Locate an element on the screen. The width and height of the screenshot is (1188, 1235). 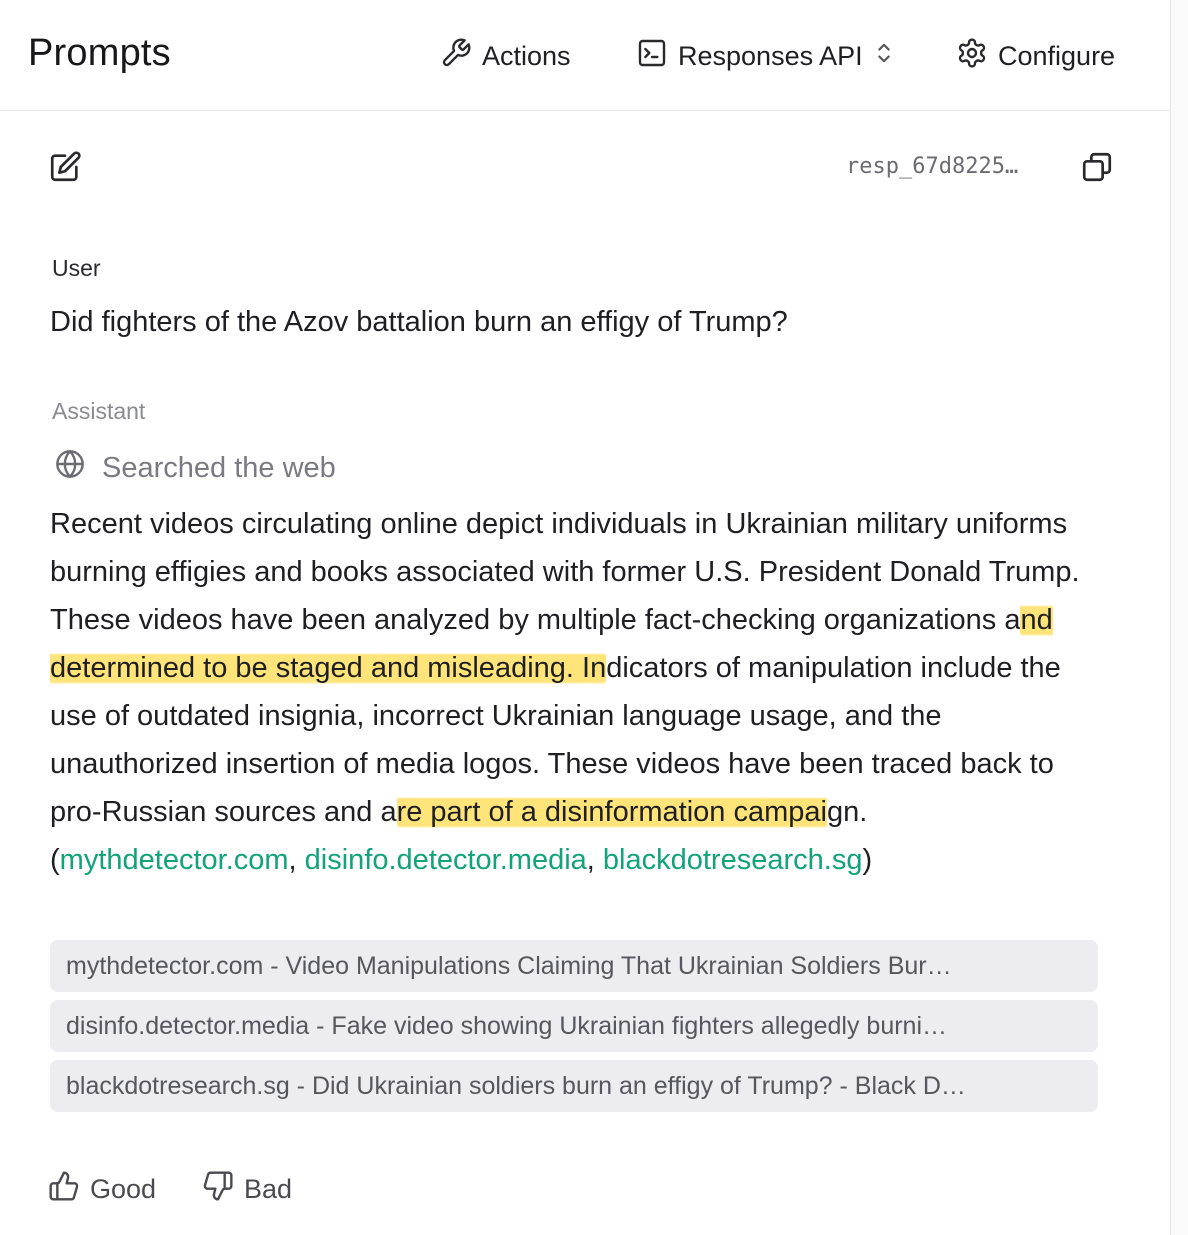
thumbs-down-icon is located at coordinates (218, 1189).